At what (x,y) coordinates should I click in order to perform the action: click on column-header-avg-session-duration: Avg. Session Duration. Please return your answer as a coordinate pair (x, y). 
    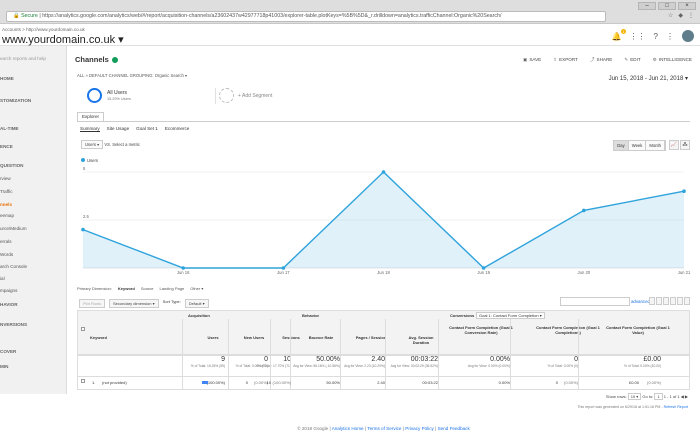
    Looking at the image, I should click on (421, 340).